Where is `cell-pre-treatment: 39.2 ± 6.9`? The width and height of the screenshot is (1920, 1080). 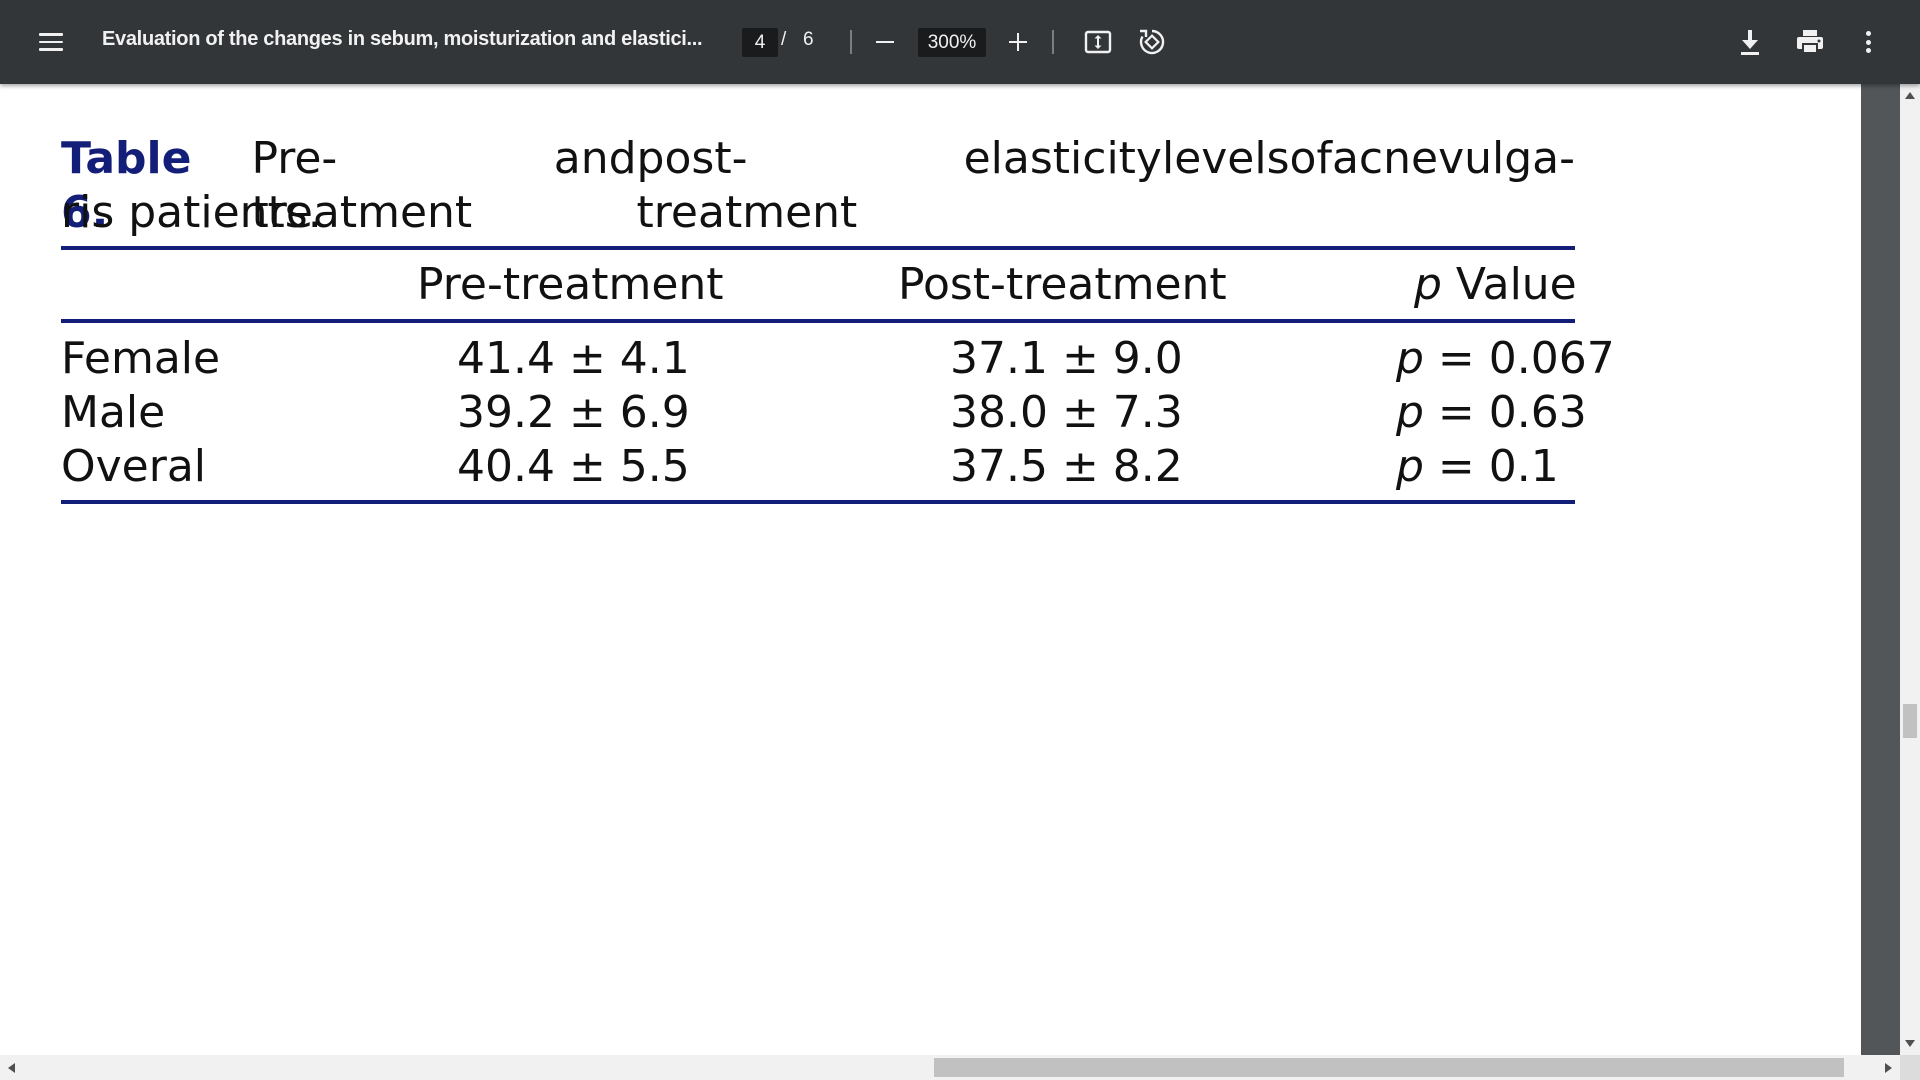 cell-pre-treatment: 39.2 ± 6.9 is located at coordinates (573, 412).